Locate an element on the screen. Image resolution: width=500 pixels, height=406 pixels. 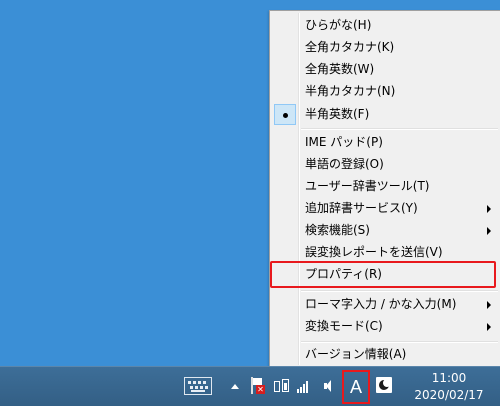
menu-item-label: 全角カタカナ(K) is located at coordinates (350, 47).